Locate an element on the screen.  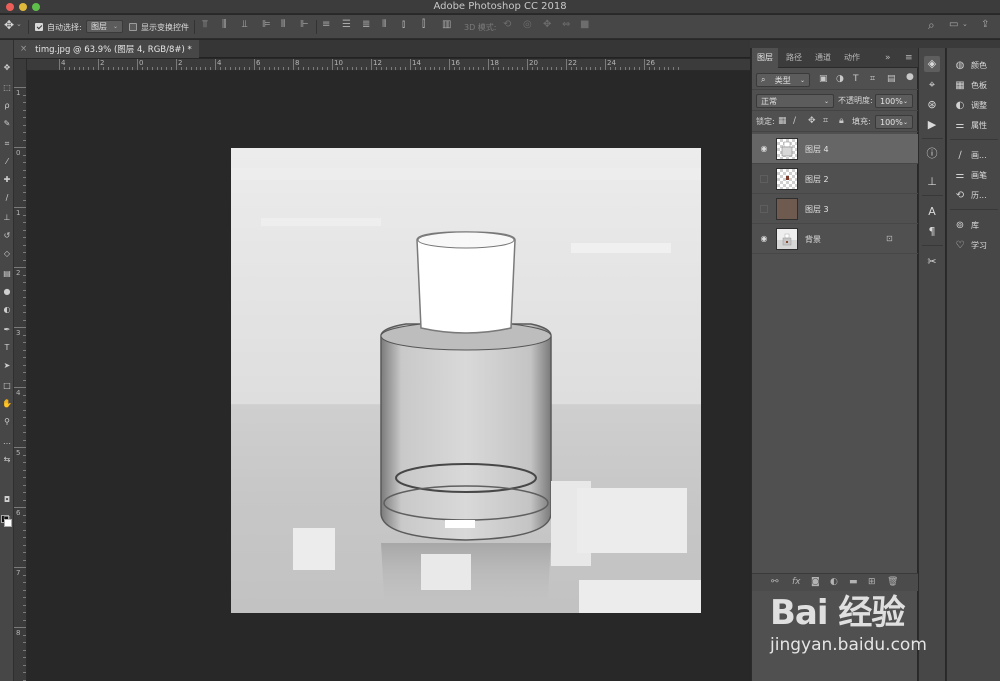
blur-tool-icon: ● is located at coordinates (7, 292).